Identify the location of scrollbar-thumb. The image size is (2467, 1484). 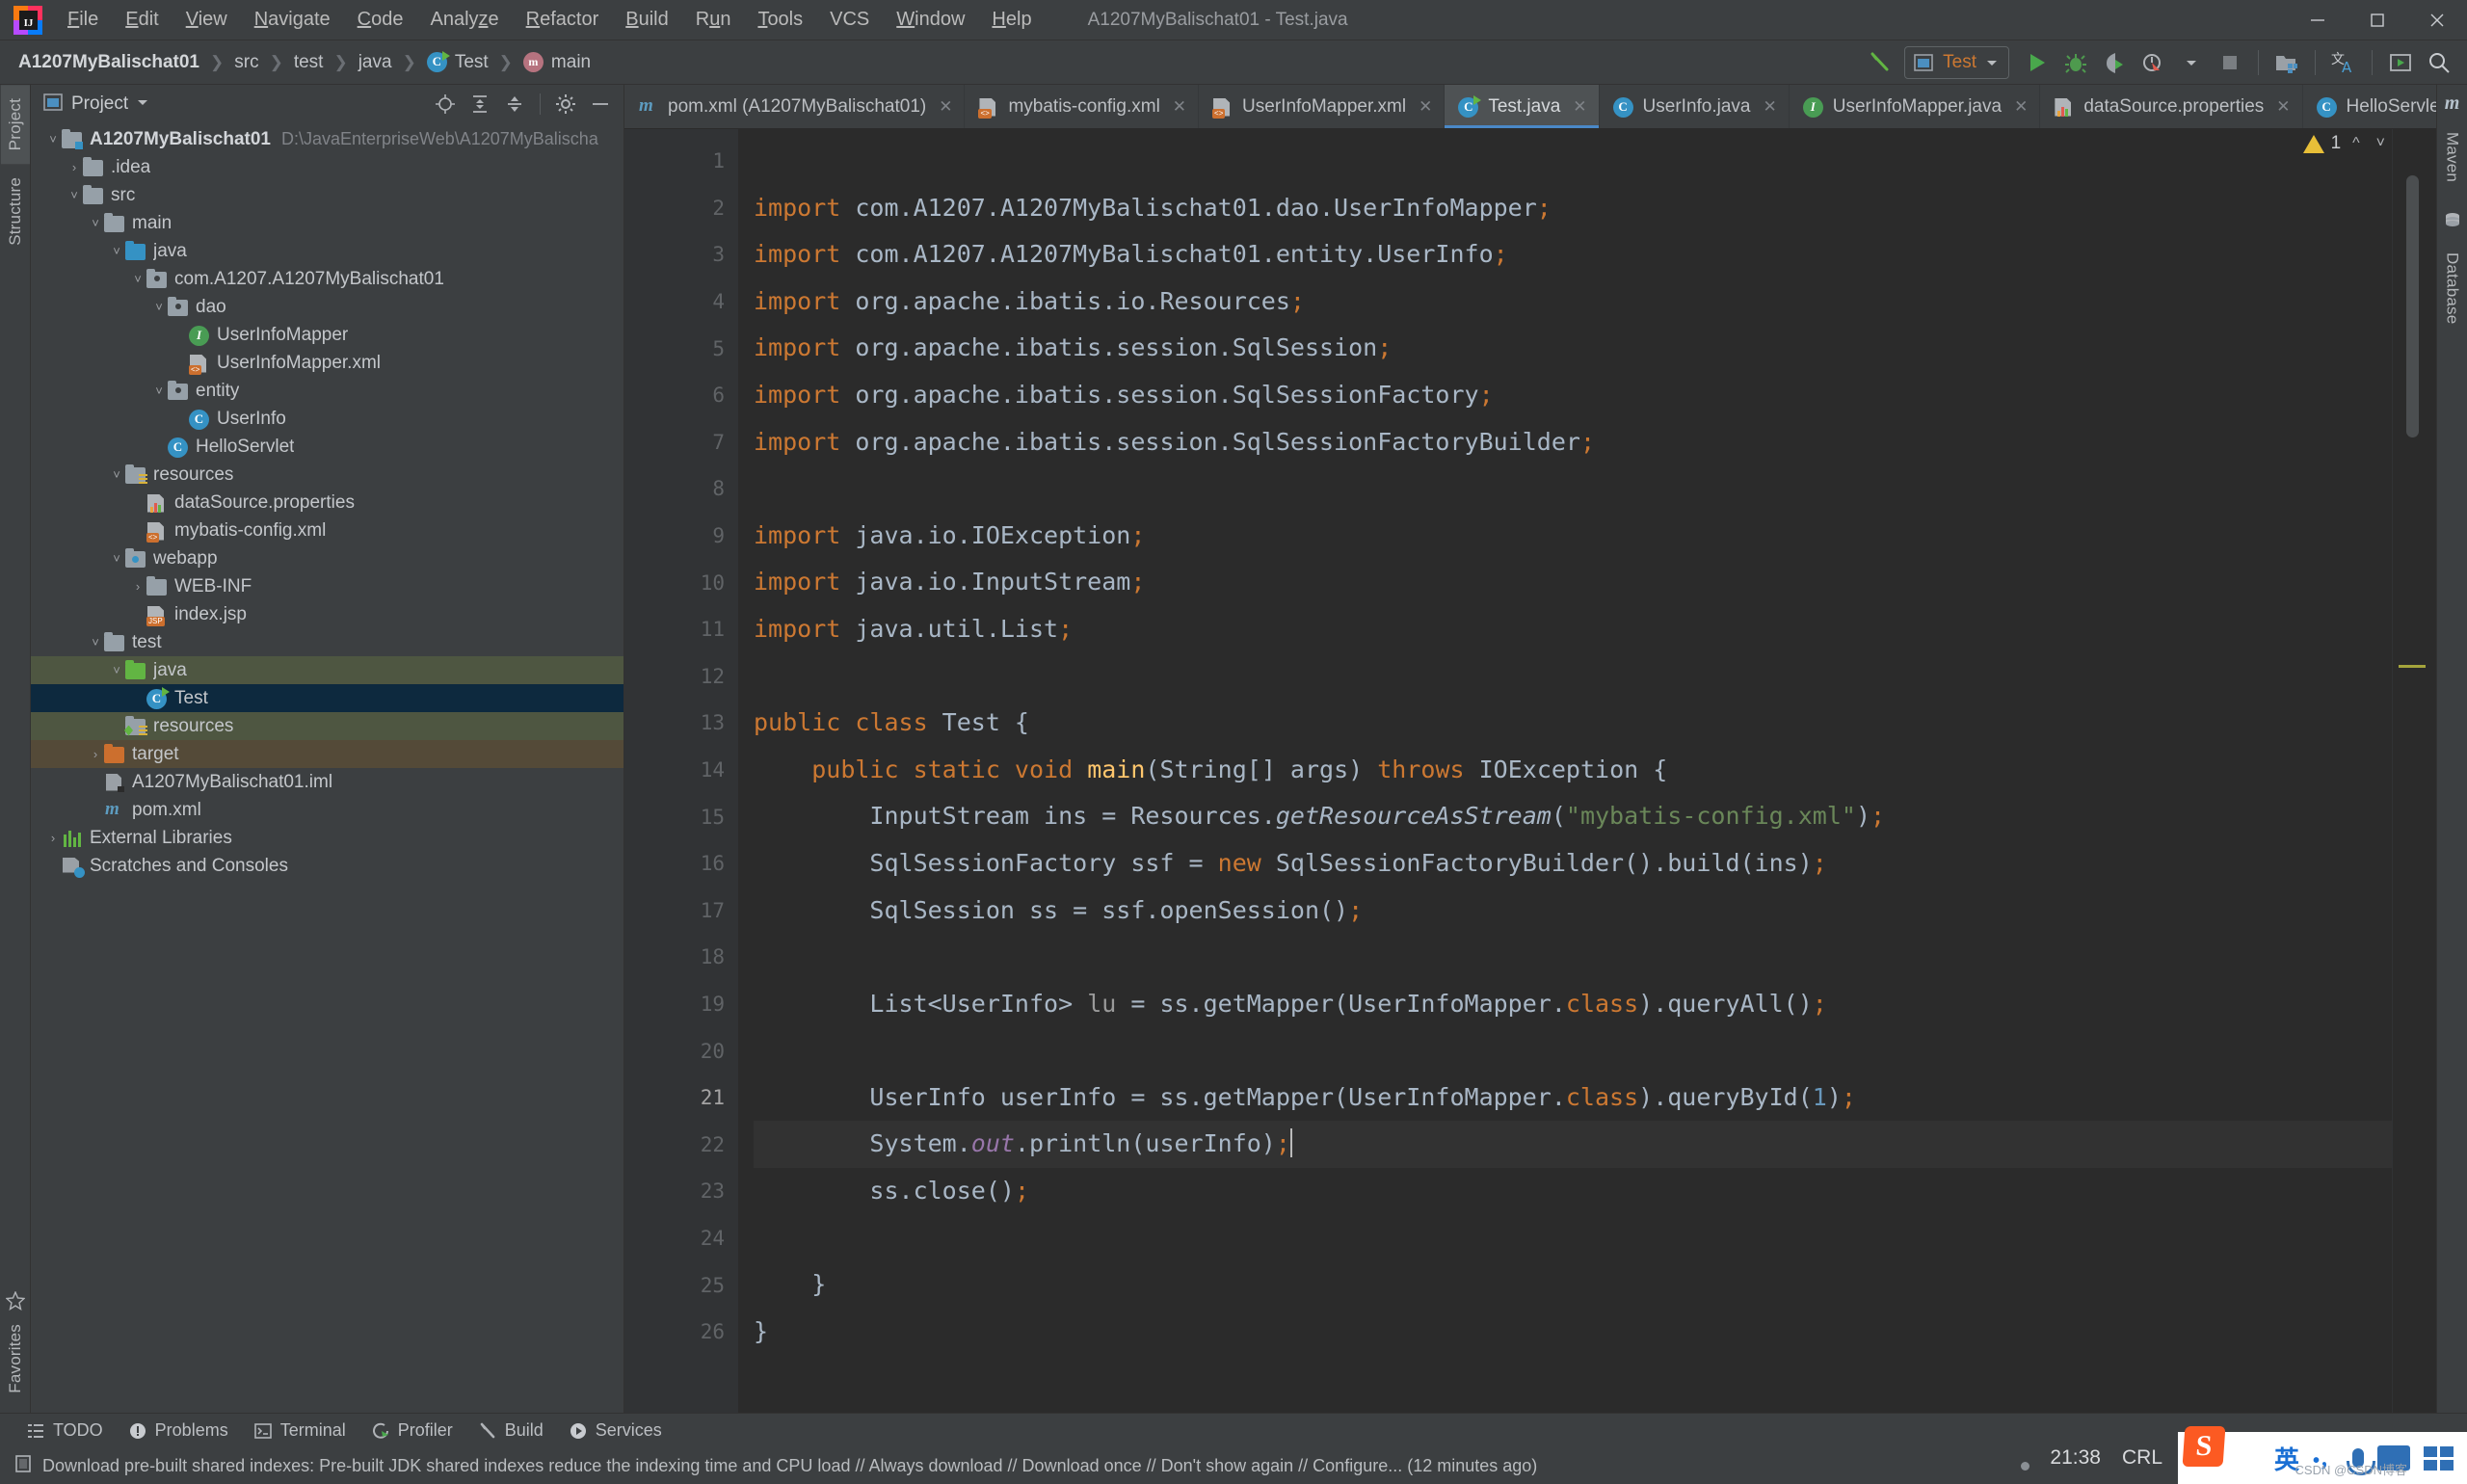
(2412, 306).